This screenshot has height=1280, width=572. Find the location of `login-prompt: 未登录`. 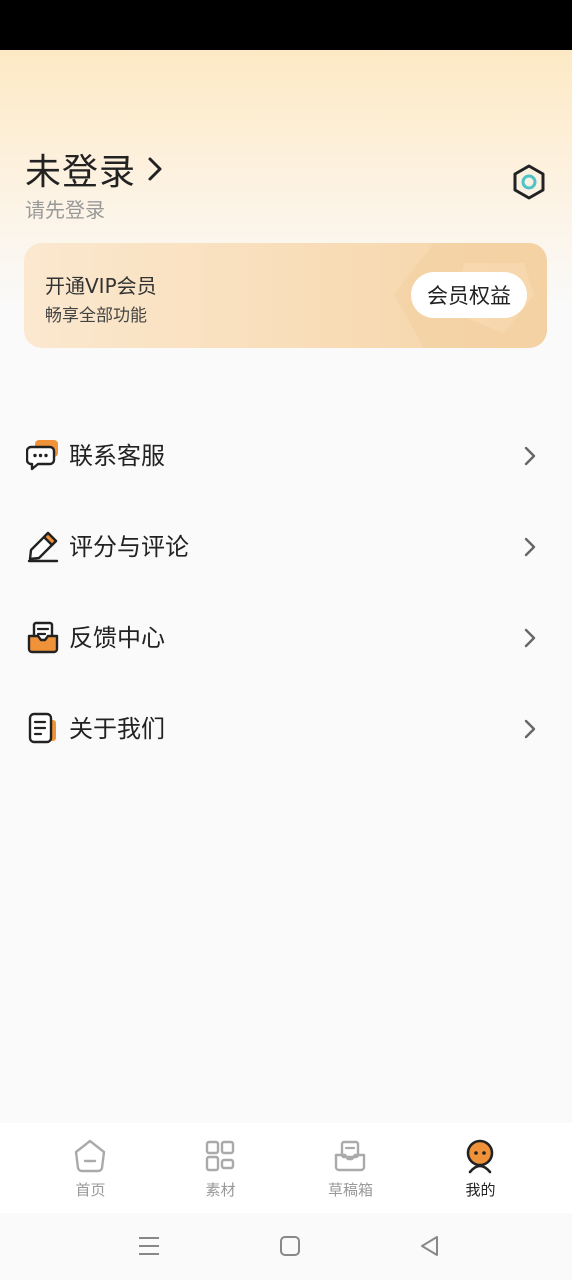

login-prompt: 未登录 is located at coordinates (94, 169).